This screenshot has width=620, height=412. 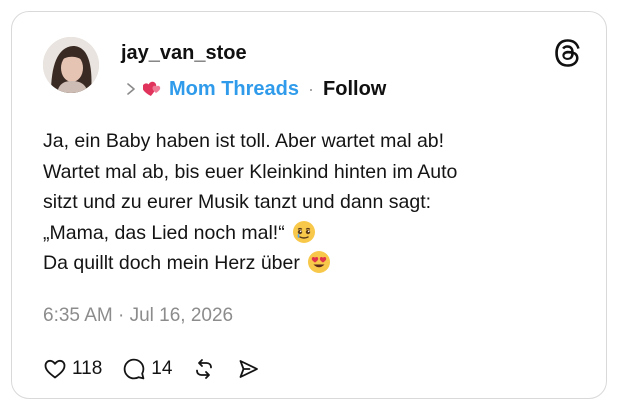 I want to click on post-line-text: „Mama, das Lied noch mal!“, so click(x=164, y=232).